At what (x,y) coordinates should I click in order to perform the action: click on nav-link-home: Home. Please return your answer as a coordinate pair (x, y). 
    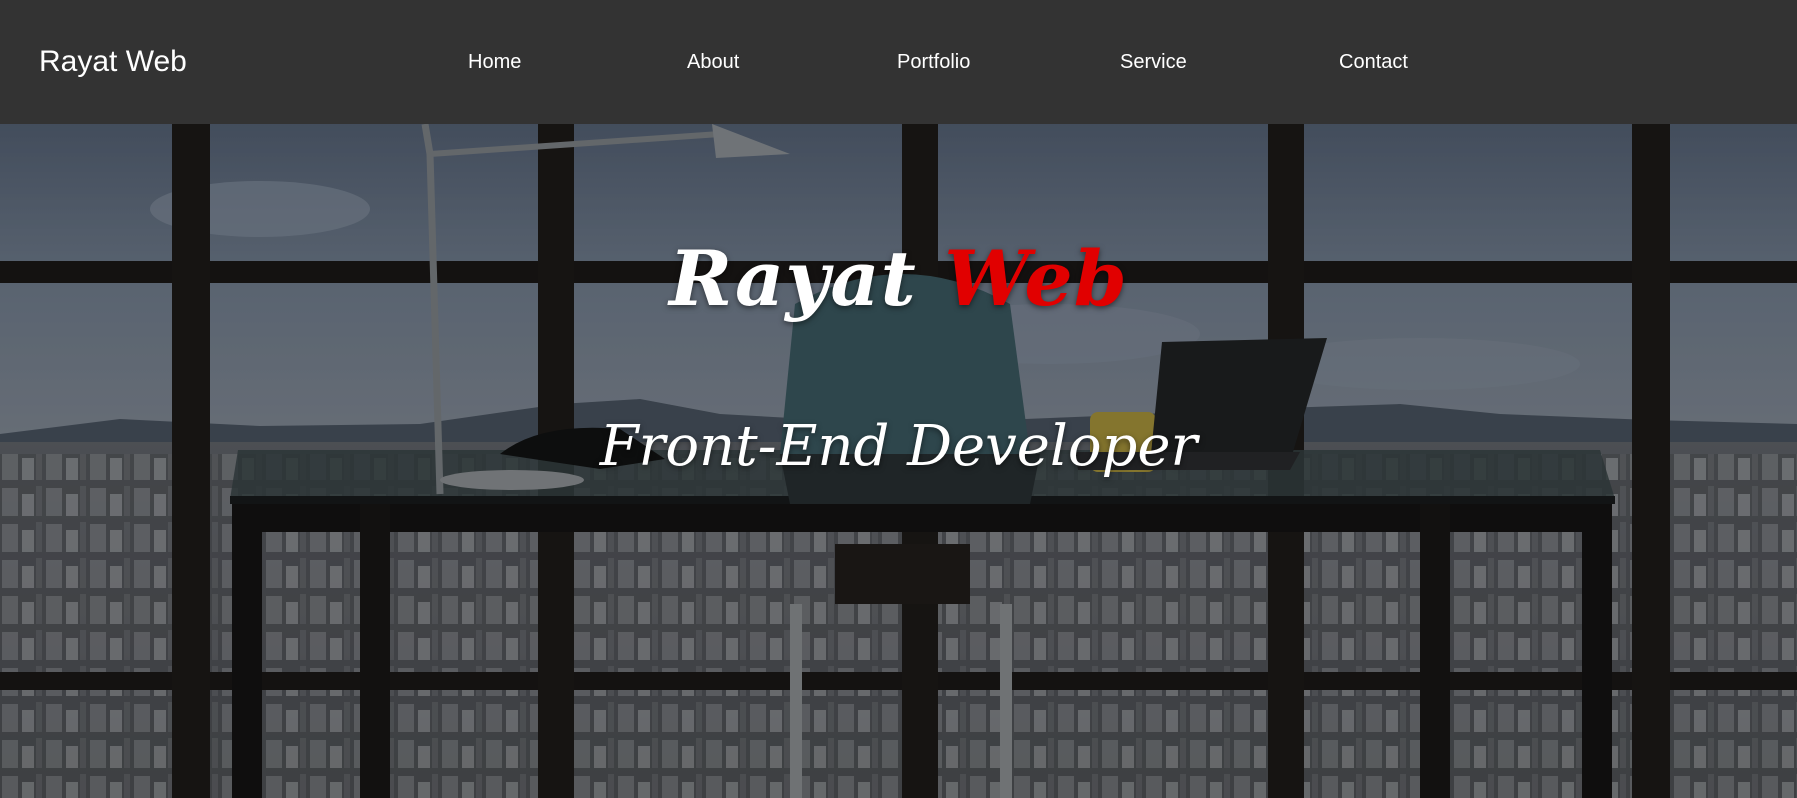
    Looking at the image, I should click on (494, 62).